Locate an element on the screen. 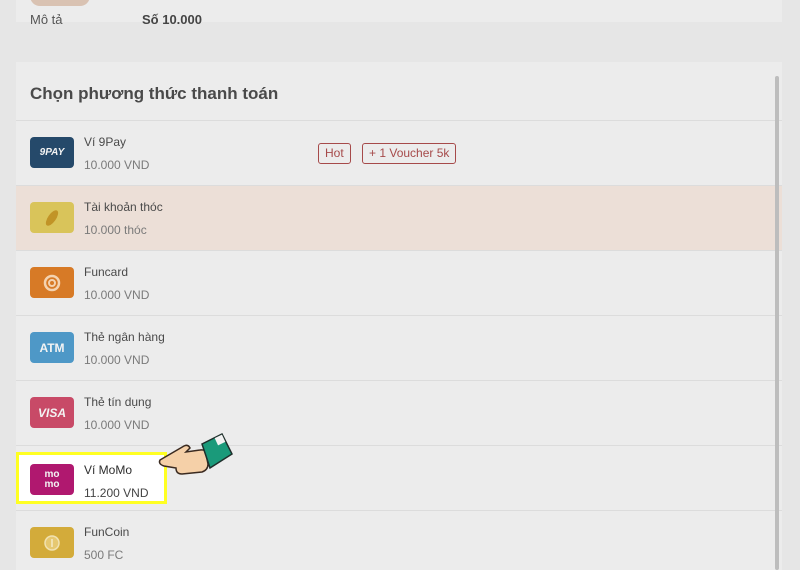 The width and height of the screenshot is (800, 570). method-name: Ví MoMo is located at coordinates (108, 470).